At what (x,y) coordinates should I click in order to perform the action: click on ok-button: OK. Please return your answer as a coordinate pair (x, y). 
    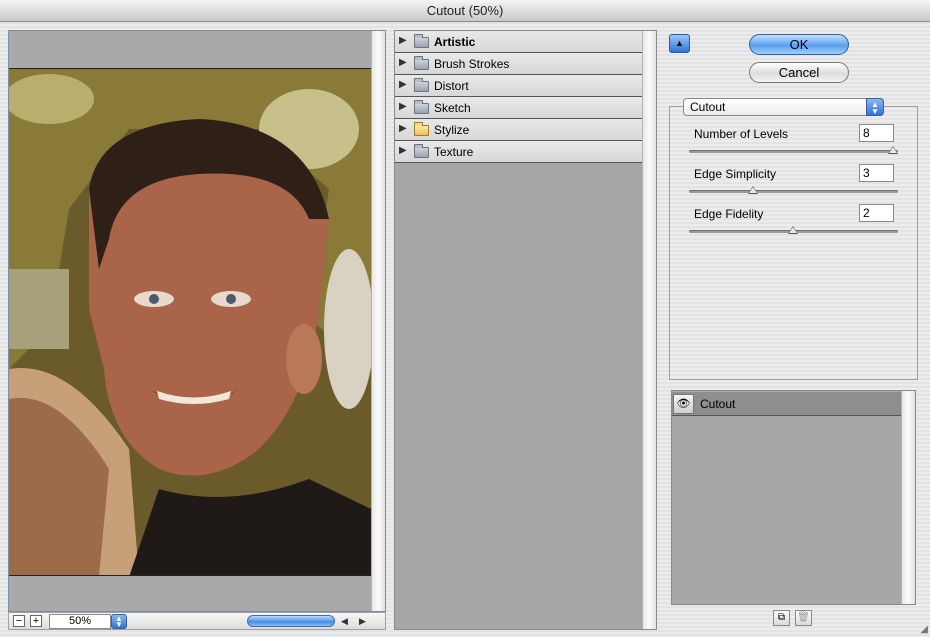
    Looking at the image, I should click on (799, 44).